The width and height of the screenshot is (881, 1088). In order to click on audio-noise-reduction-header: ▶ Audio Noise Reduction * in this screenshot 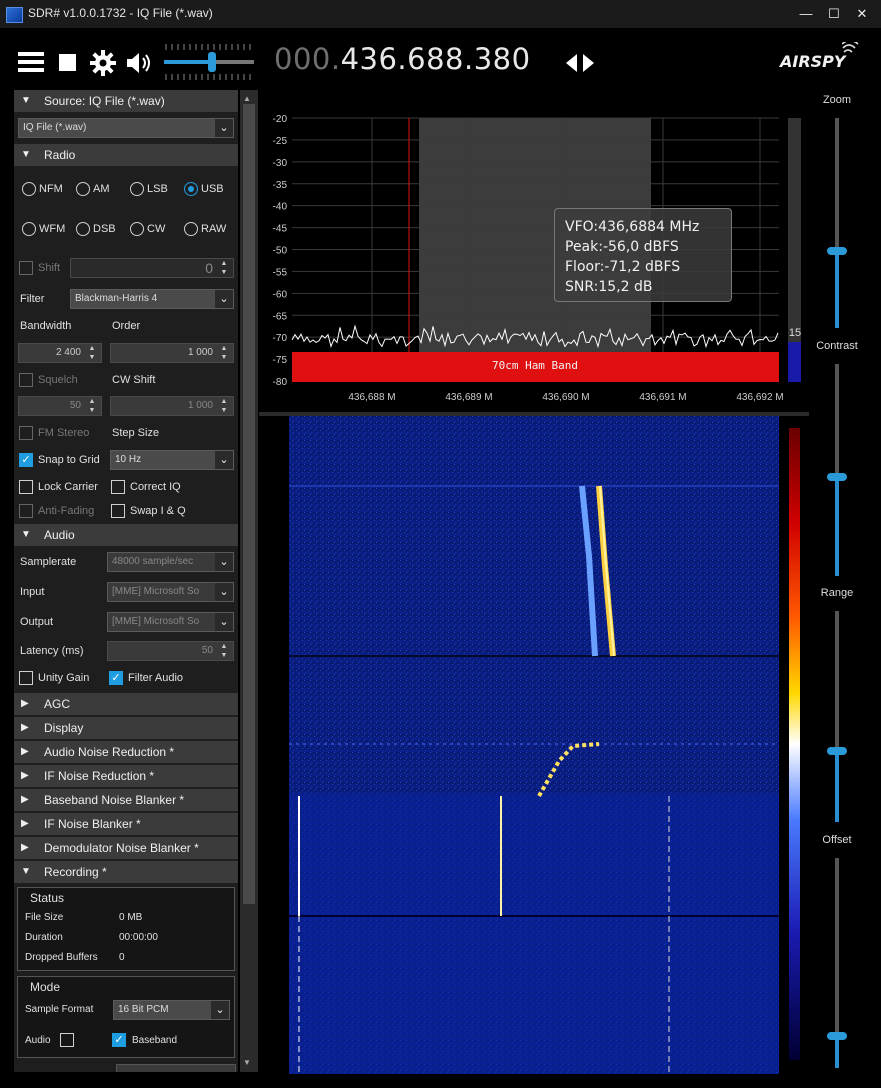, I will do `click(126, 752)`.